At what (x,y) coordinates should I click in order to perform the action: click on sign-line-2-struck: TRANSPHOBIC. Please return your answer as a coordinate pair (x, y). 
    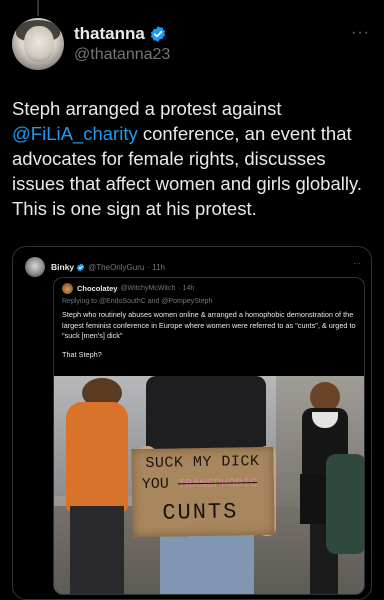
    Looking at the image, I should click on (217, 484).